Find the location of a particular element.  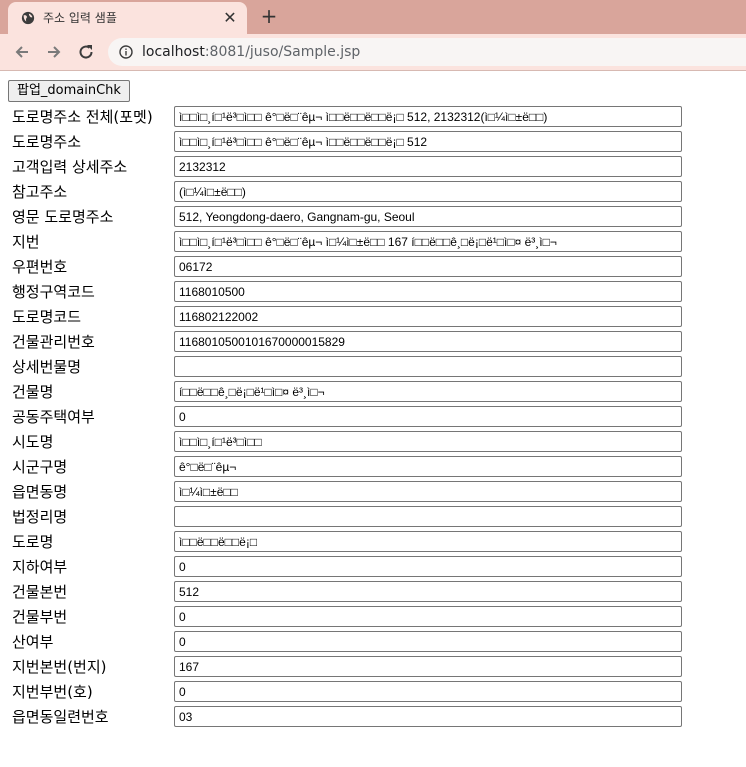

form-row: 참고주소 is located at coordinates (373, 192).